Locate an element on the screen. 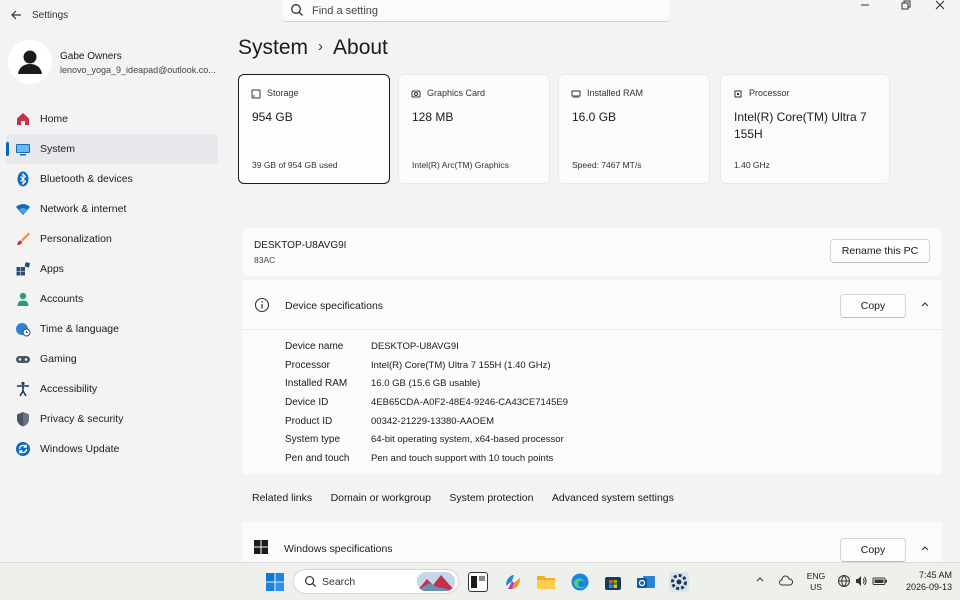 The height and width of the screenshot is (600, 960). sidebar-item-windows-update: Windows Update is located at coordinates (112, 449).